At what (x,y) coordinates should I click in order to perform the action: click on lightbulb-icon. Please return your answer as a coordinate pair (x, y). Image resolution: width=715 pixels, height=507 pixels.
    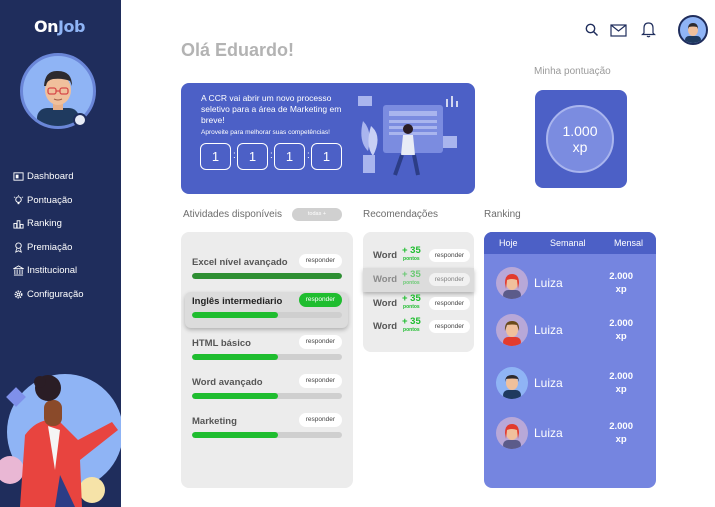
    Looking at the image, I should click on (18, 199).